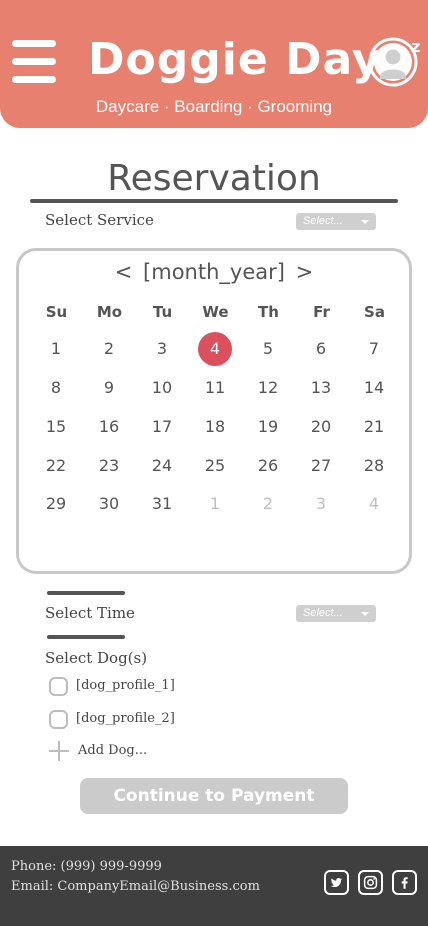 This screenshot has width=428, height=926. I want to click on calendar-day: 27, so click(321, 466).